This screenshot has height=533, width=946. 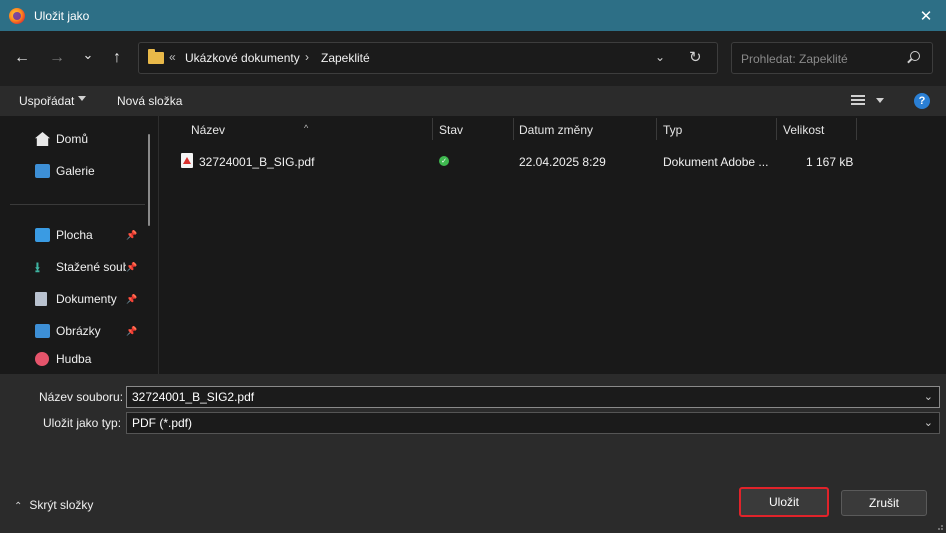 I want to click on address-bar: « Ukázkové dokumenty › Zapeklité ⌄ ↻, so click(x=428, y=58).